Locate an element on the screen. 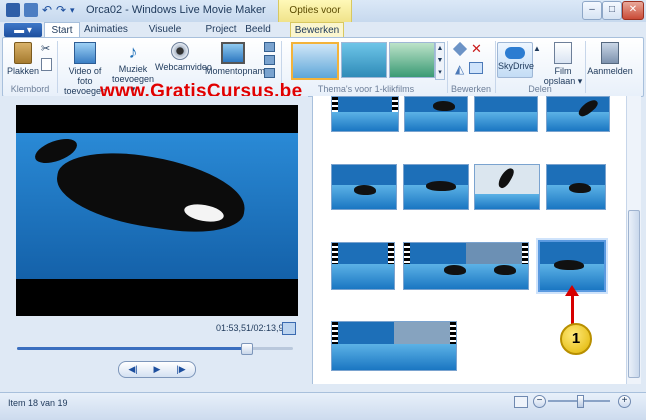 This screenshot has height=420, width=646. crop-icon is located at coordinates (476, 68).